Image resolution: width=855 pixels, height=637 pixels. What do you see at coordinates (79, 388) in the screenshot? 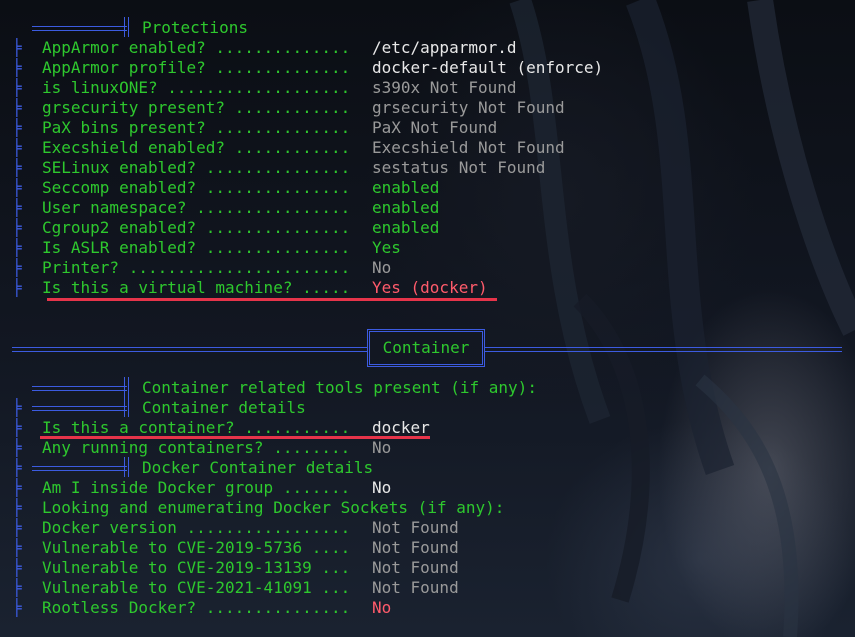
I see `tools-header-rule` at bounding box center [79, 388].